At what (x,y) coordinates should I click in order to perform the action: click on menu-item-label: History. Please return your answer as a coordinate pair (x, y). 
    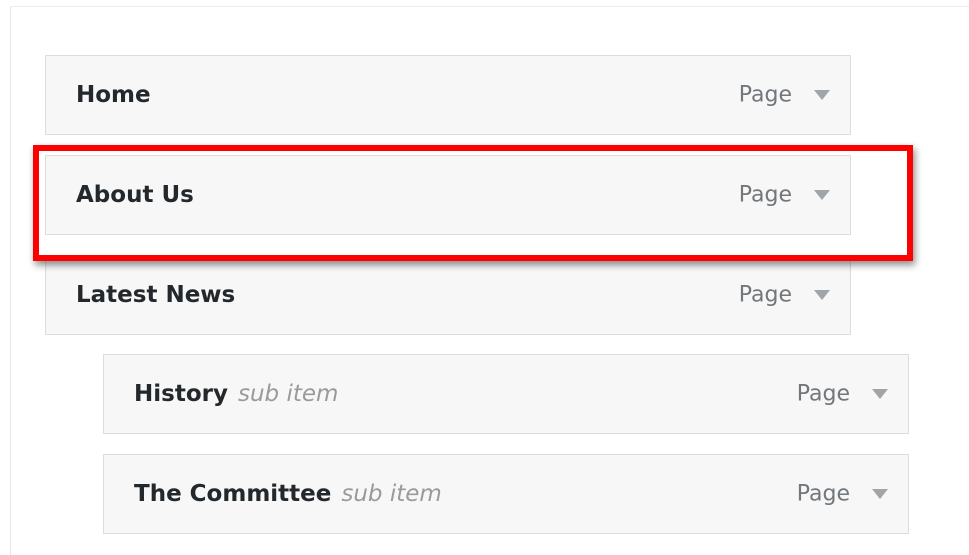
    Looking at the image, I should click on (181, 394).